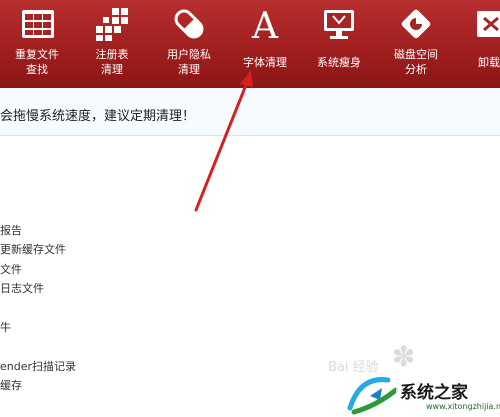 The width and height of the screenshot is (500, 417). What do you see at coordinates (265, 62) in the screenshot?
I see `toolbar-item-label: 字体清理` at bounding box center [265, 62].